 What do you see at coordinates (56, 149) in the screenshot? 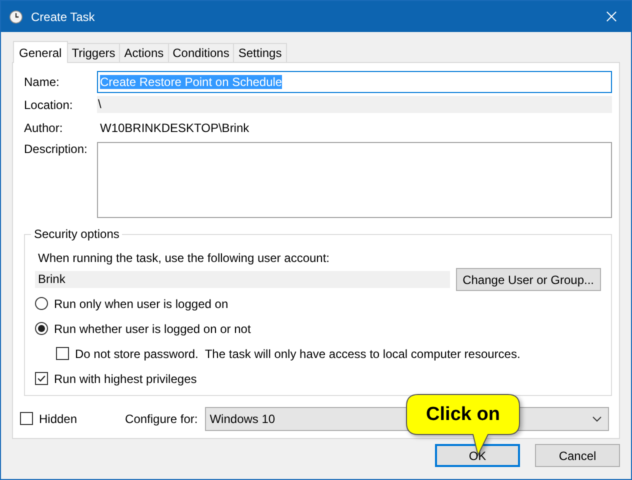
I see `field-label: Description:` at bounding box center [56, 149].